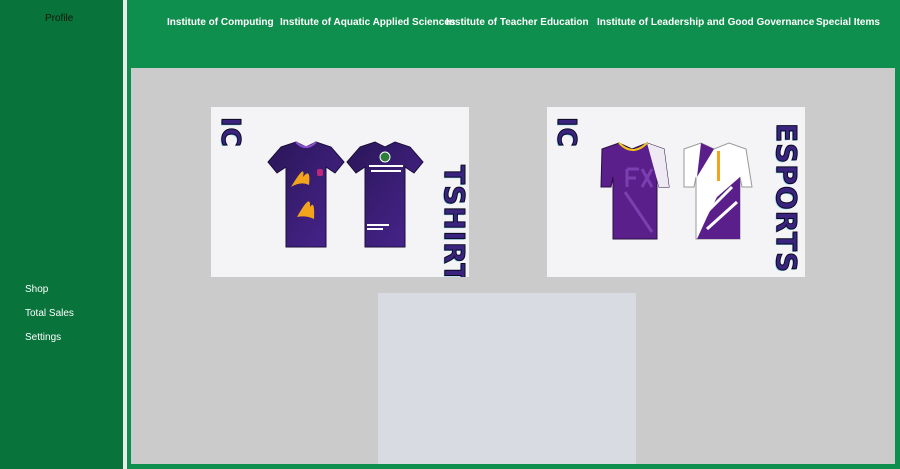 The image size is (900, 469). What do you see at coordinates (367, 22) in the screenshot?
I see `nav-institute-of-aquatic-applied-sciences: Institute of Aquatic Applied Sciences` at bounding box center [367, 22].